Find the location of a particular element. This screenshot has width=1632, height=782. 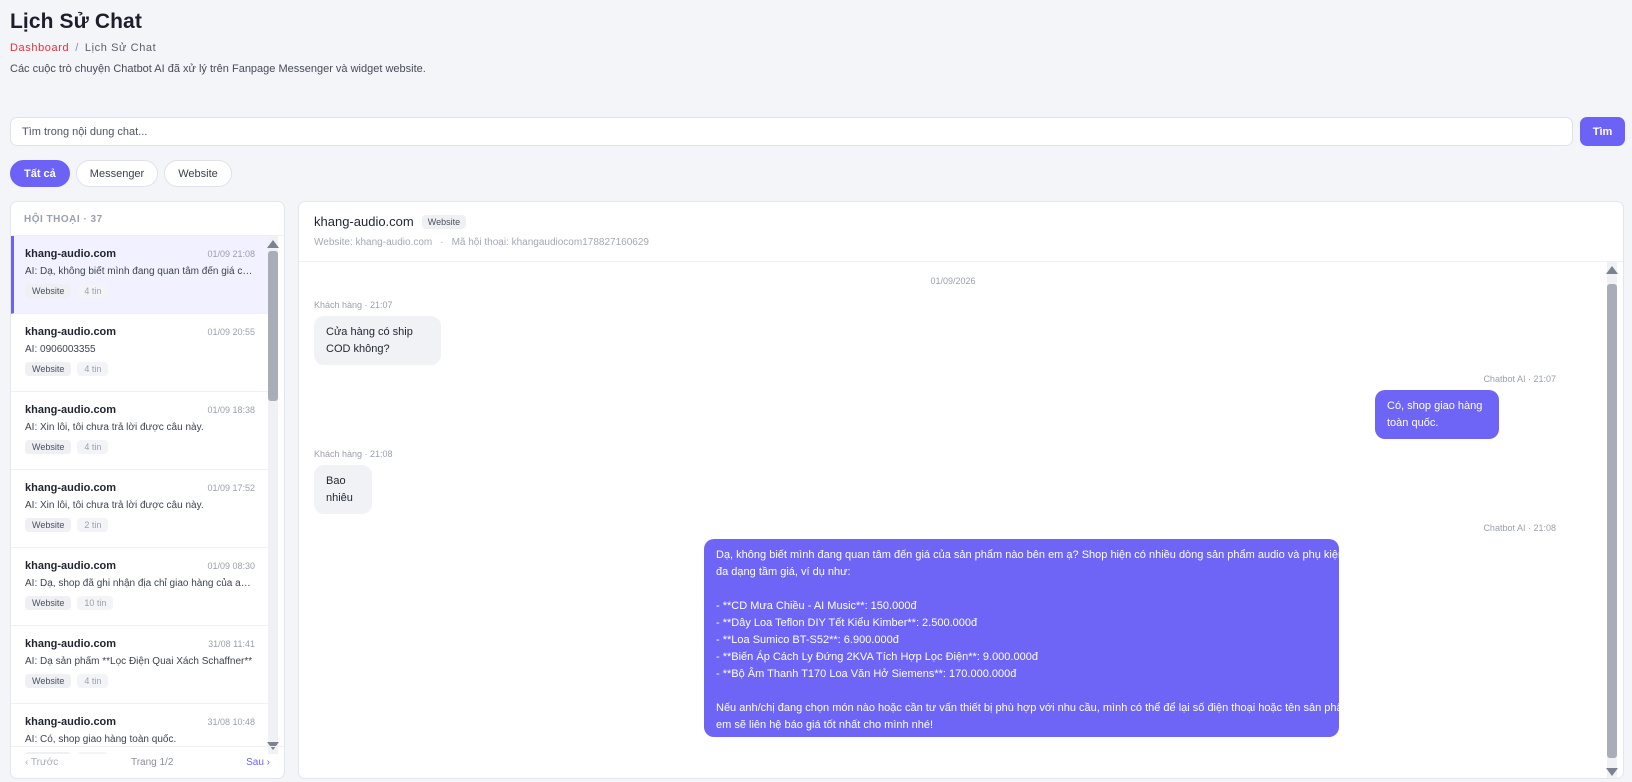

breadcrumb: Dashboard / Lịch Sử Chat is located at coordinates (816, 48).